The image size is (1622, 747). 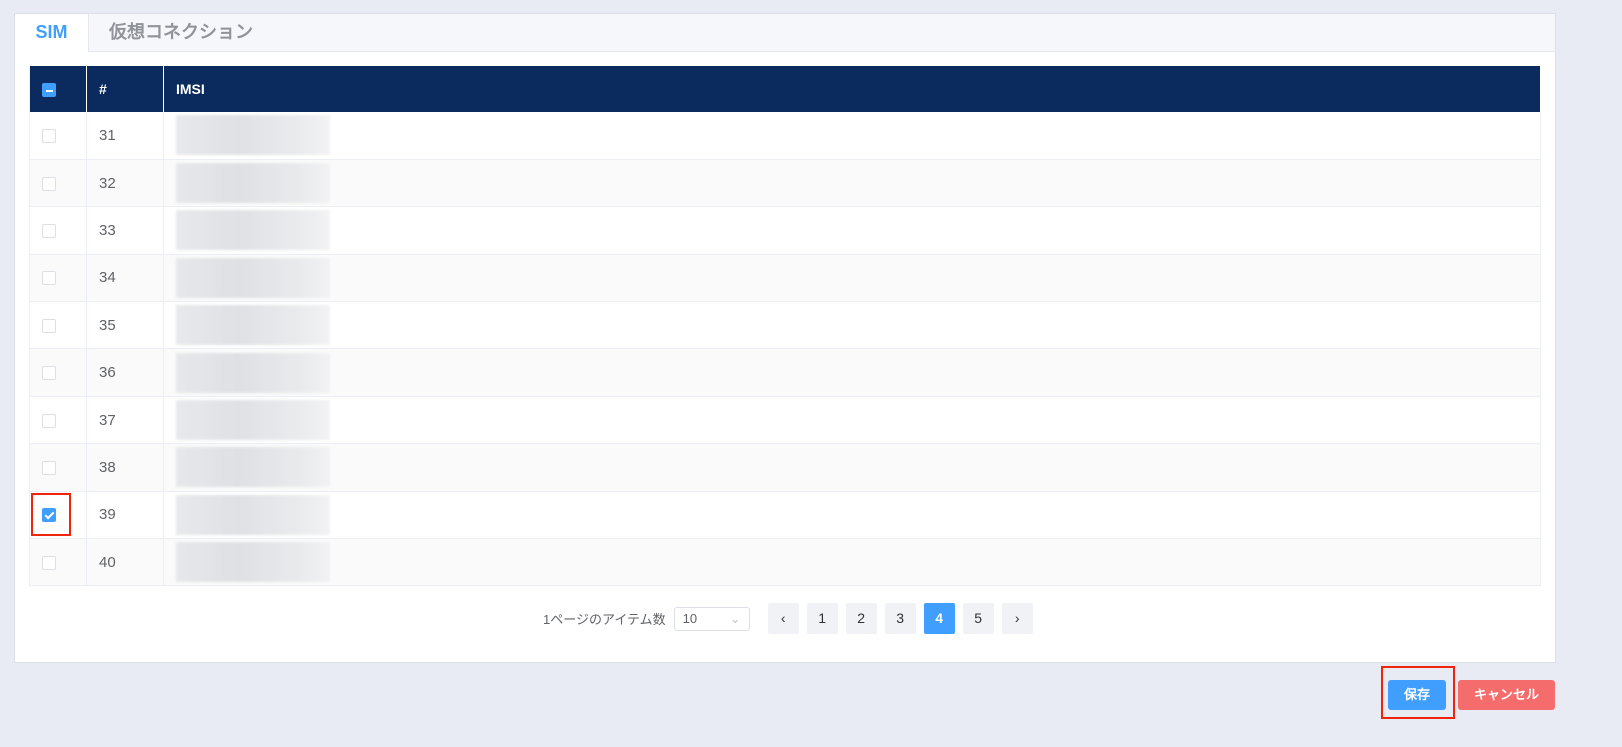 What do you see at coordinates (852, 89) in the screenshot?
I see `column-imsi: IMSI` at bounding box center [852, 89].